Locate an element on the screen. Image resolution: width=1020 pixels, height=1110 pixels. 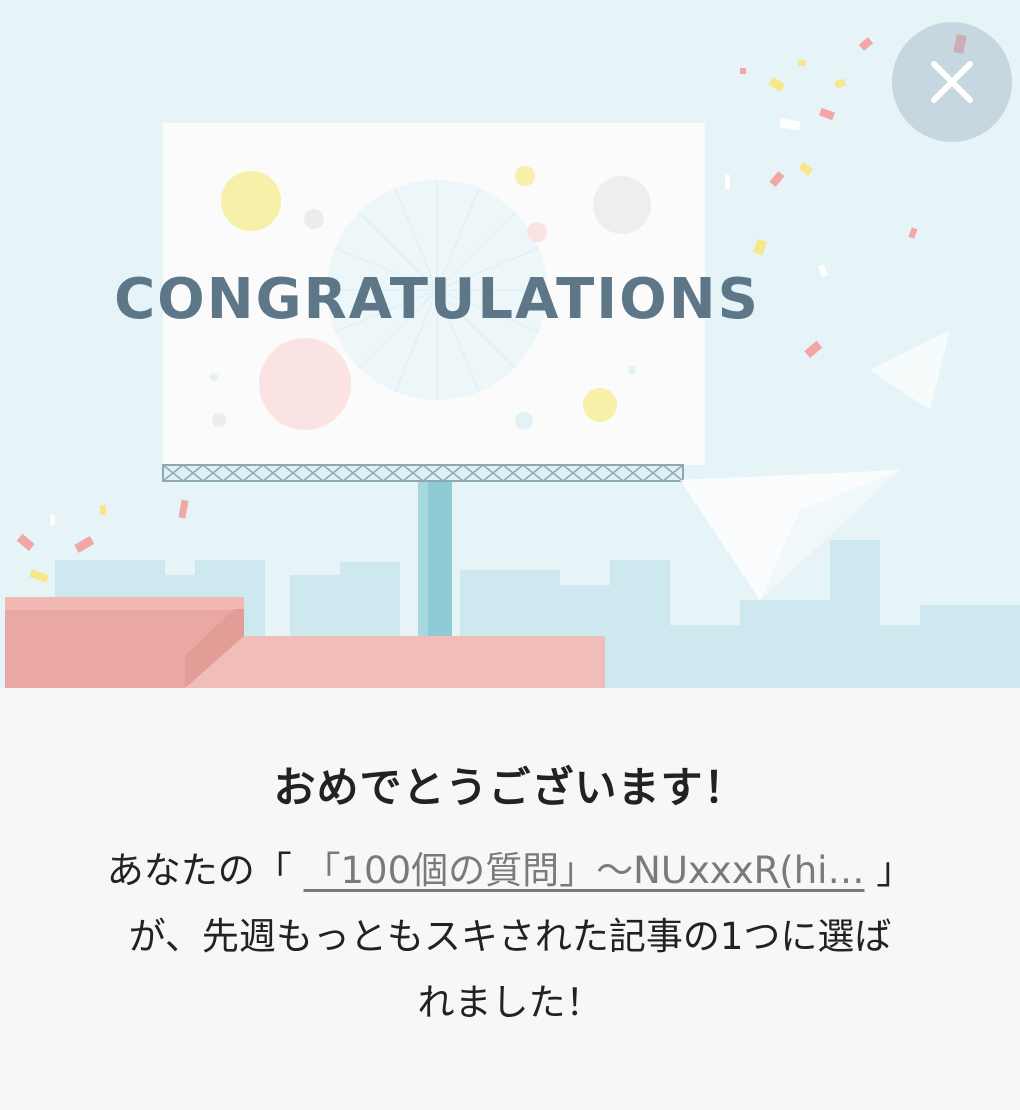
billboard-text: CONGRATULATIONS is located at coordinates (437, 299).